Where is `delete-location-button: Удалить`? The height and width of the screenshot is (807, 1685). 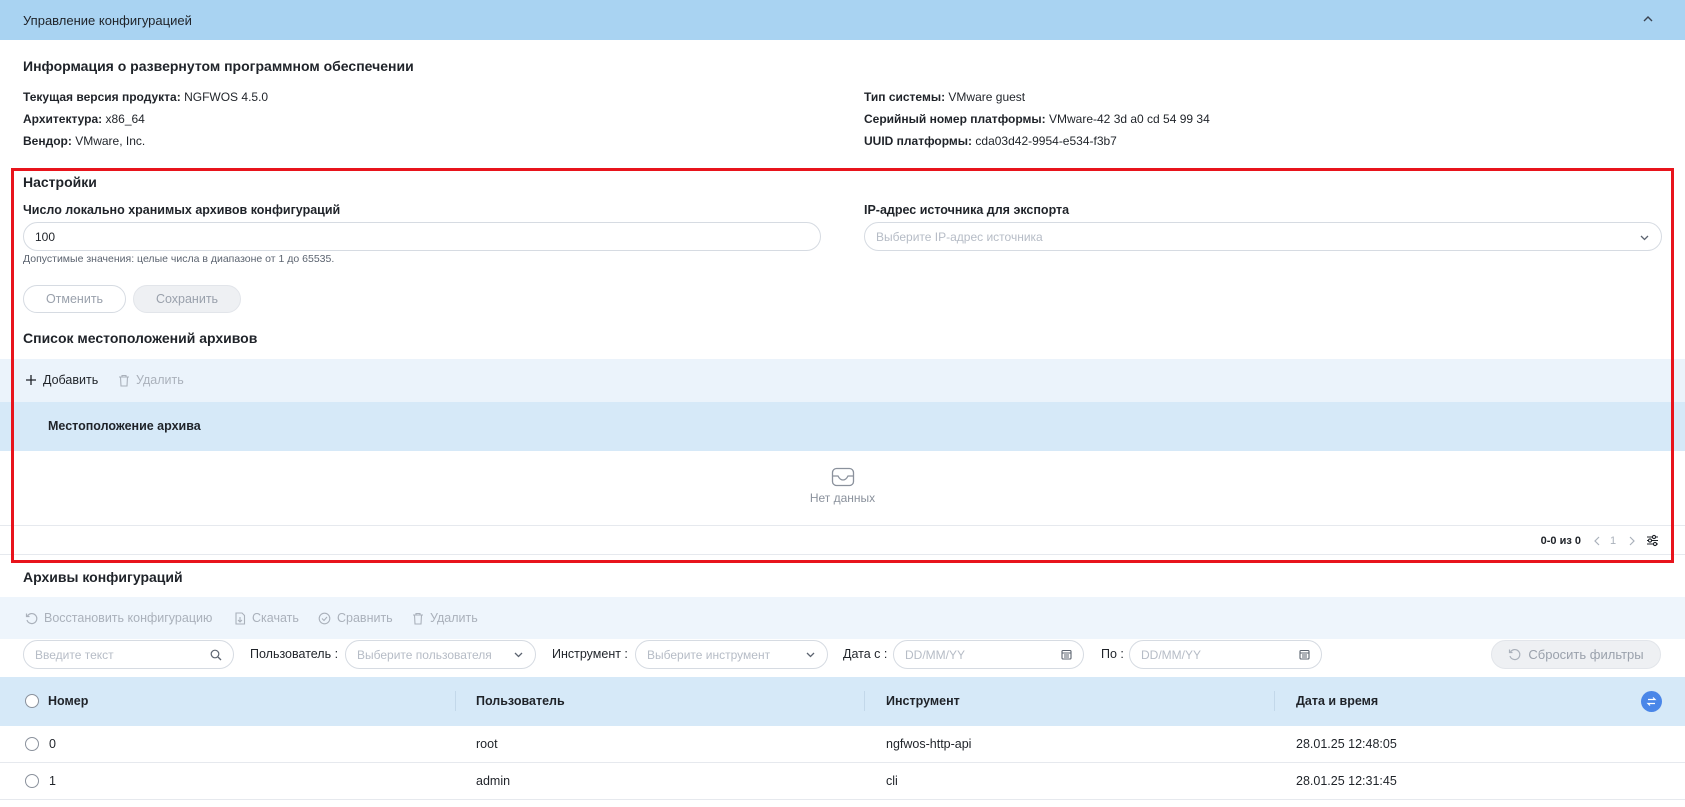
delete-location-button: Удалить is located at coordinates (151, 380).